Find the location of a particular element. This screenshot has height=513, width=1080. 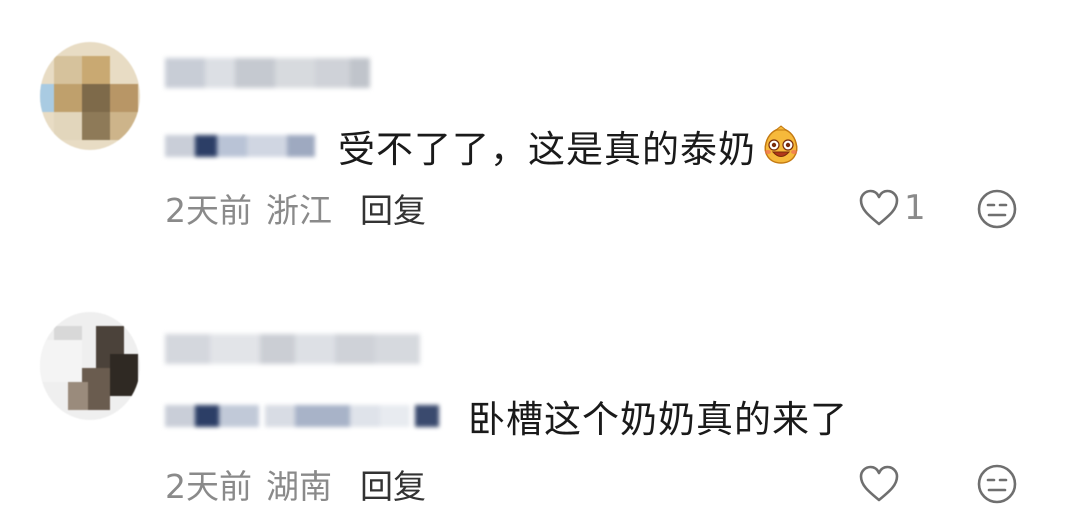

comment-text: 卧槽这个奶奶真的来了 is located at coordinates (658, 419).